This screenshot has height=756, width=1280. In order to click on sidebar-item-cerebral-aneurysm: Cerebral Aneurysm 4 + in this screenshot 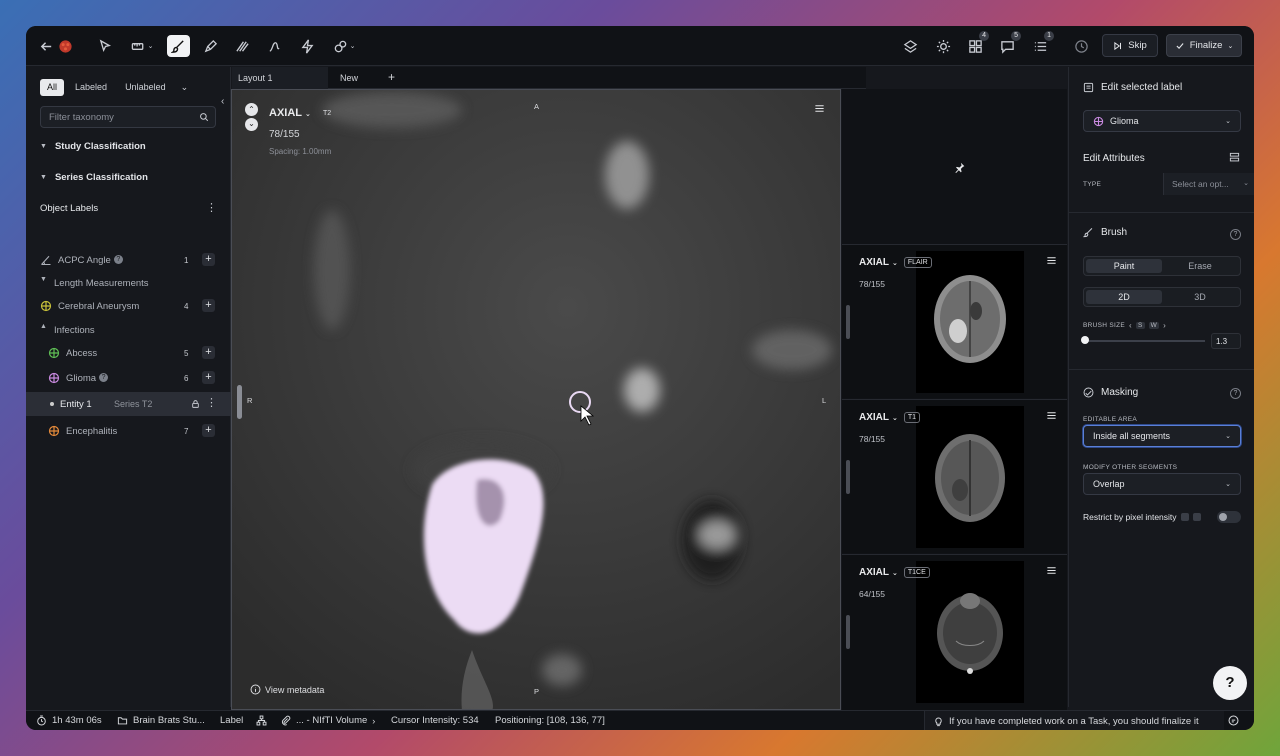, I will do `click(128, 306)`.